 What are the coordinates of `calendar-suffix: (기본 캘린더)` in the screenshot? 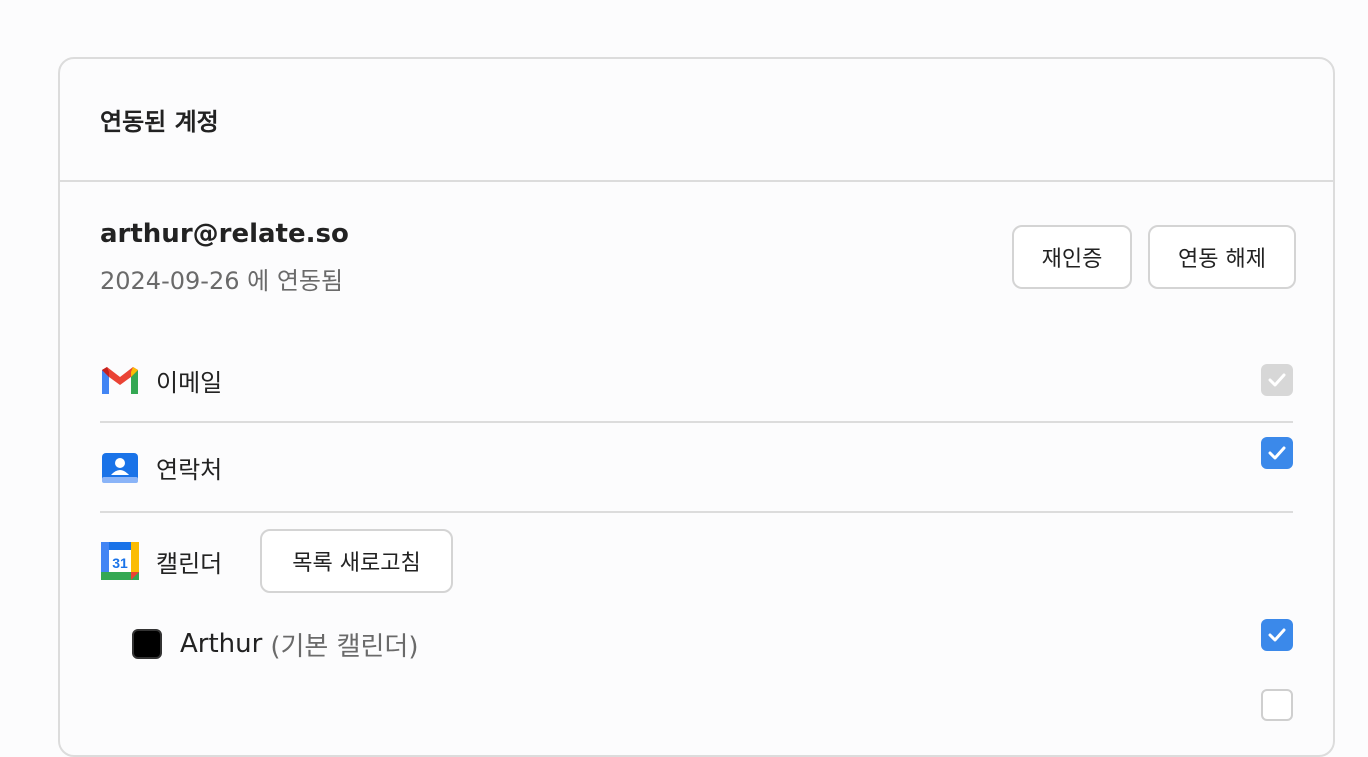 It's located at (344, 646).